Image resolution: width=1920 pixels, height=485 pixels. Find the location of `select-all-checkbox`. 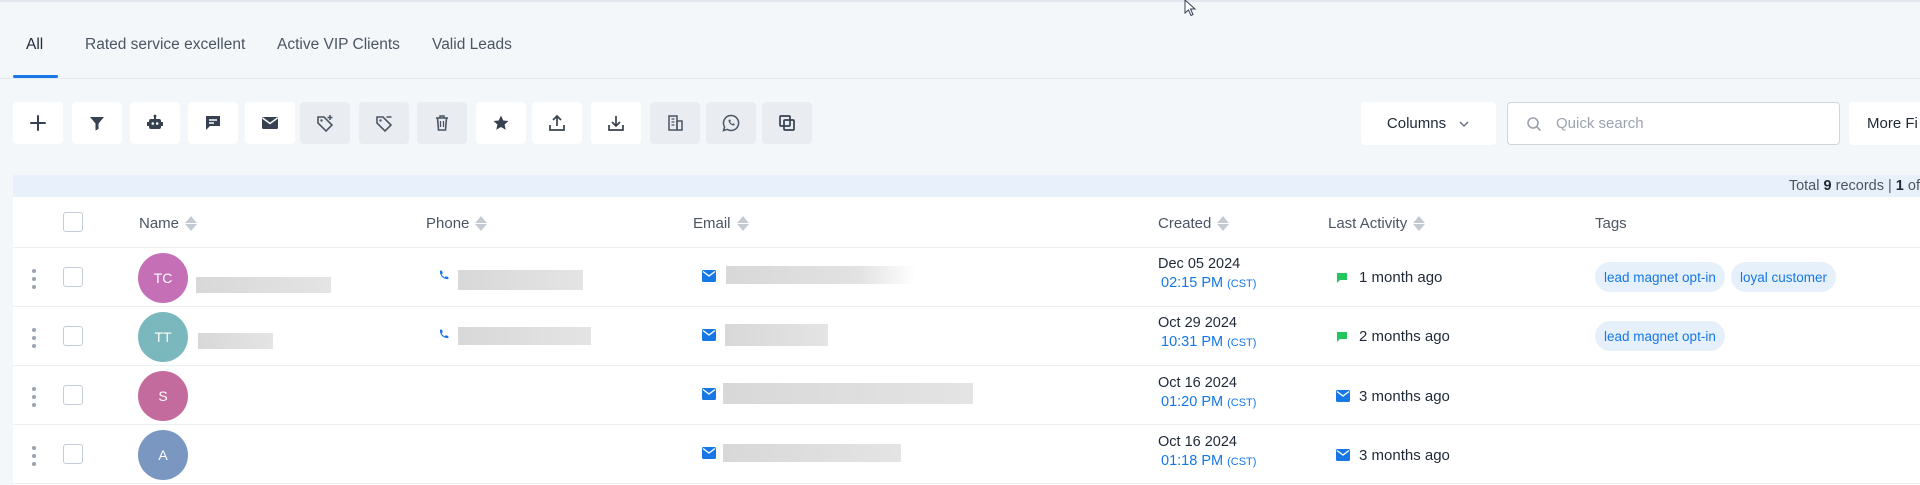

select-all-checkbox is located at coordinates (73, 222).